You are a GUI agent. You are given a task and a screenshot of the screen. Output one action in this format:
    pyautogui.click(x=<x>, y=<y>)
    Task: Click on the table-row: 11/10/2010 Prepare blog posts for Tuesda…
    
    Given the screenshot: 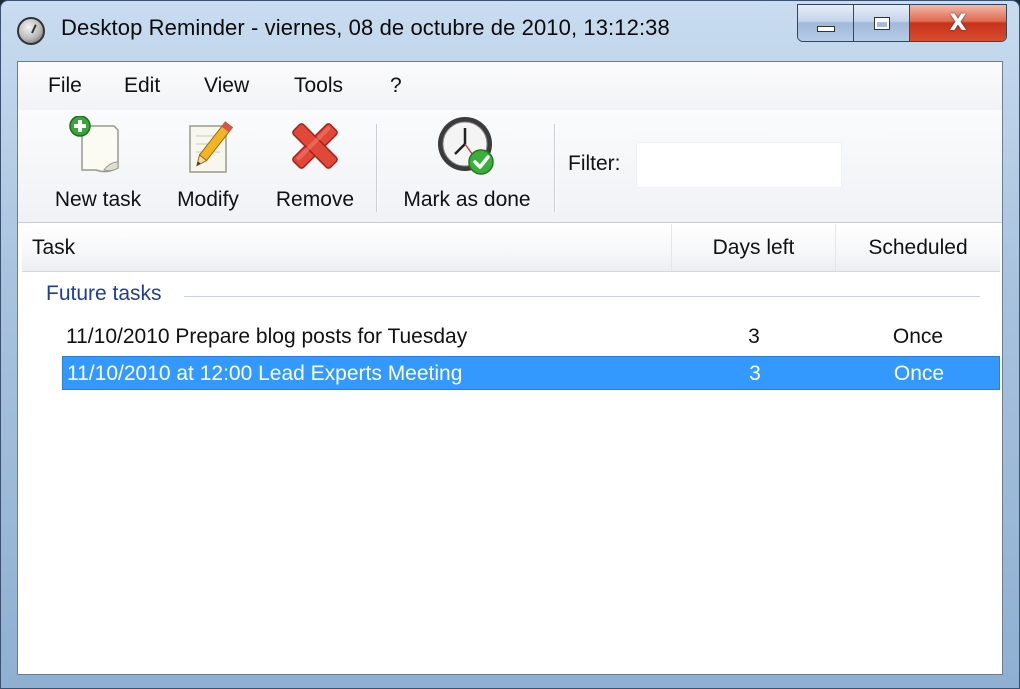 What is the action you would take?
    pyautogui.click(x=531, y=337)
    